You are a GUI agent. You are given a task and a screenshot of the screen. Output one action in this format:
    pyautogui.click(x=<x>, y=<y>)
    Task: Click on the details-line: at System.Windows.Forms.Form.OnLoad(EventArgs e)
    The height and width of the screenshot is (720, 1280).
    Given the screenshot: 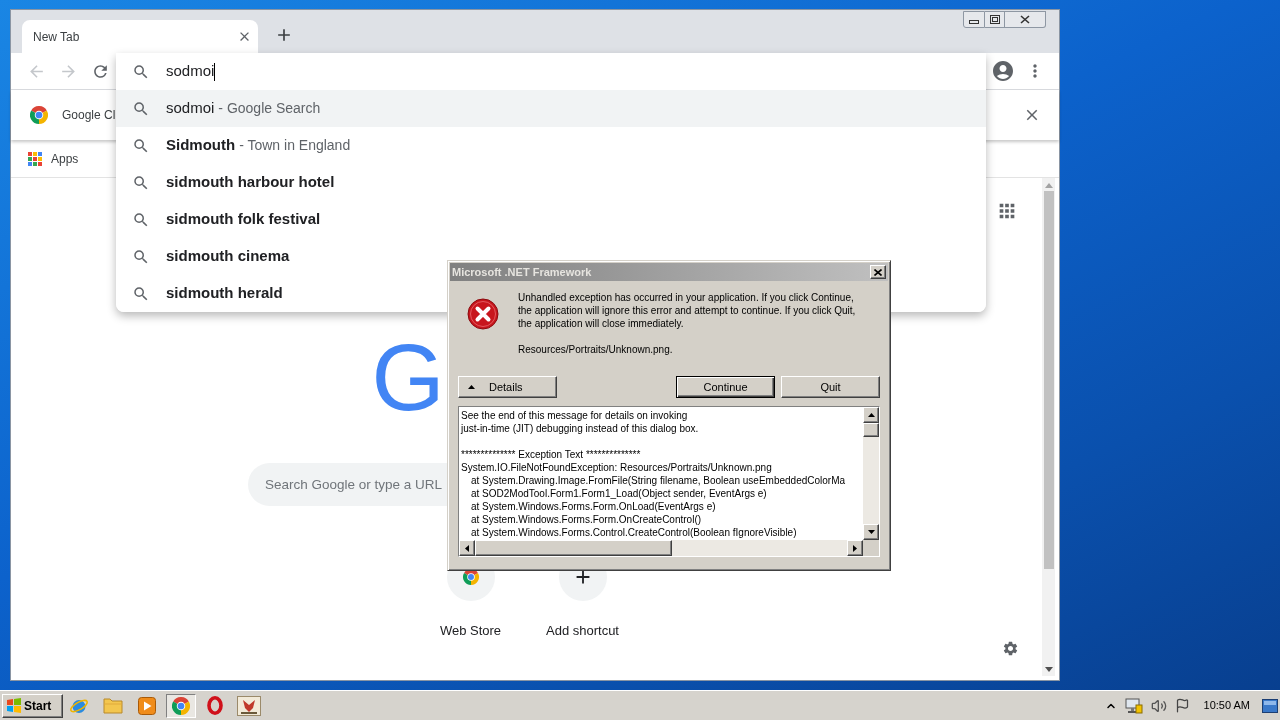 What is the action you would take?
    pyautogui.click(x=593, y=506)
    